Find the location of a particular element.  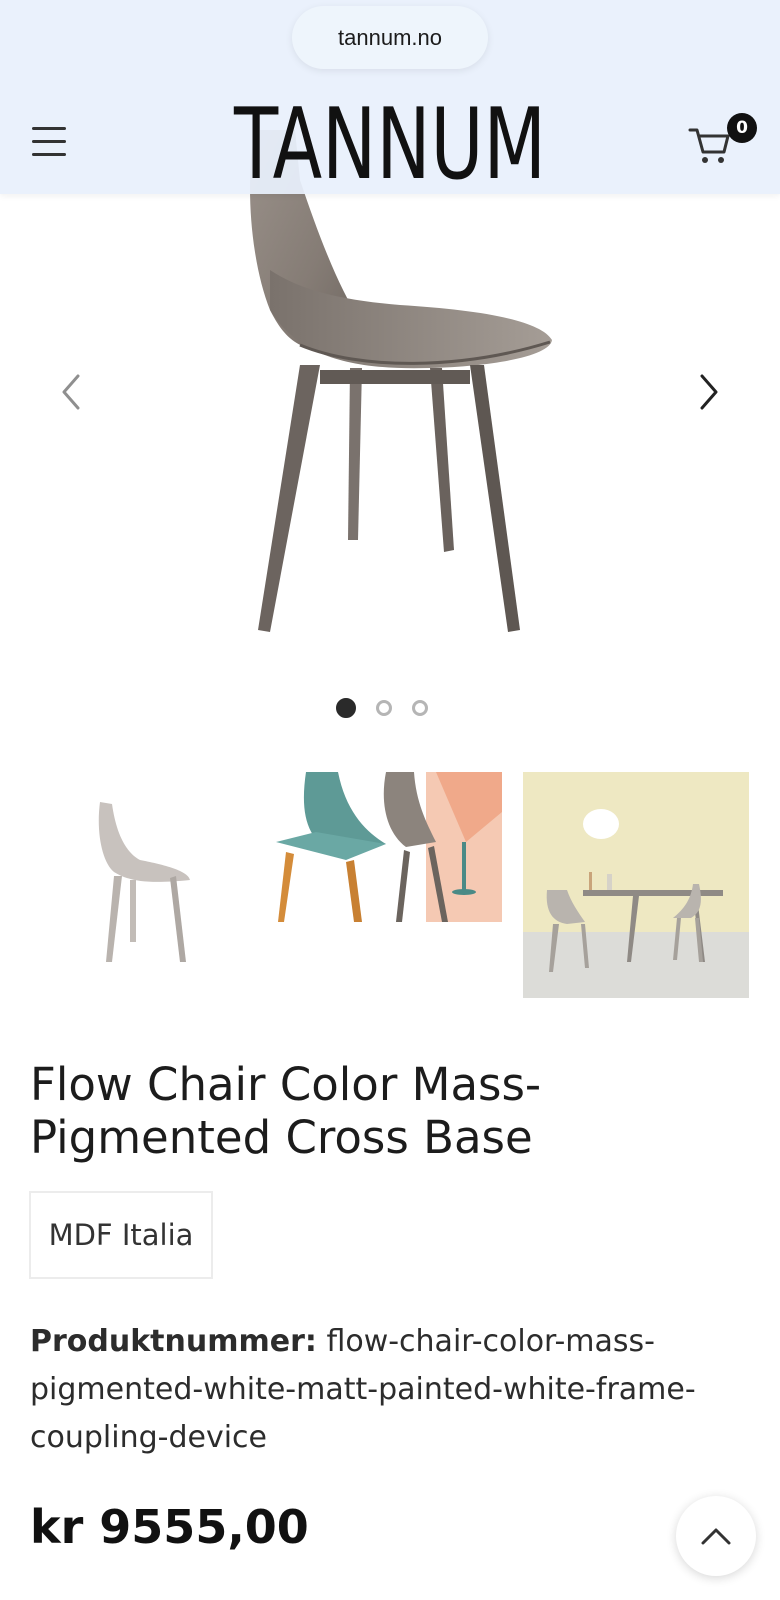

next-slide-button is located at coordinates (709, 392).